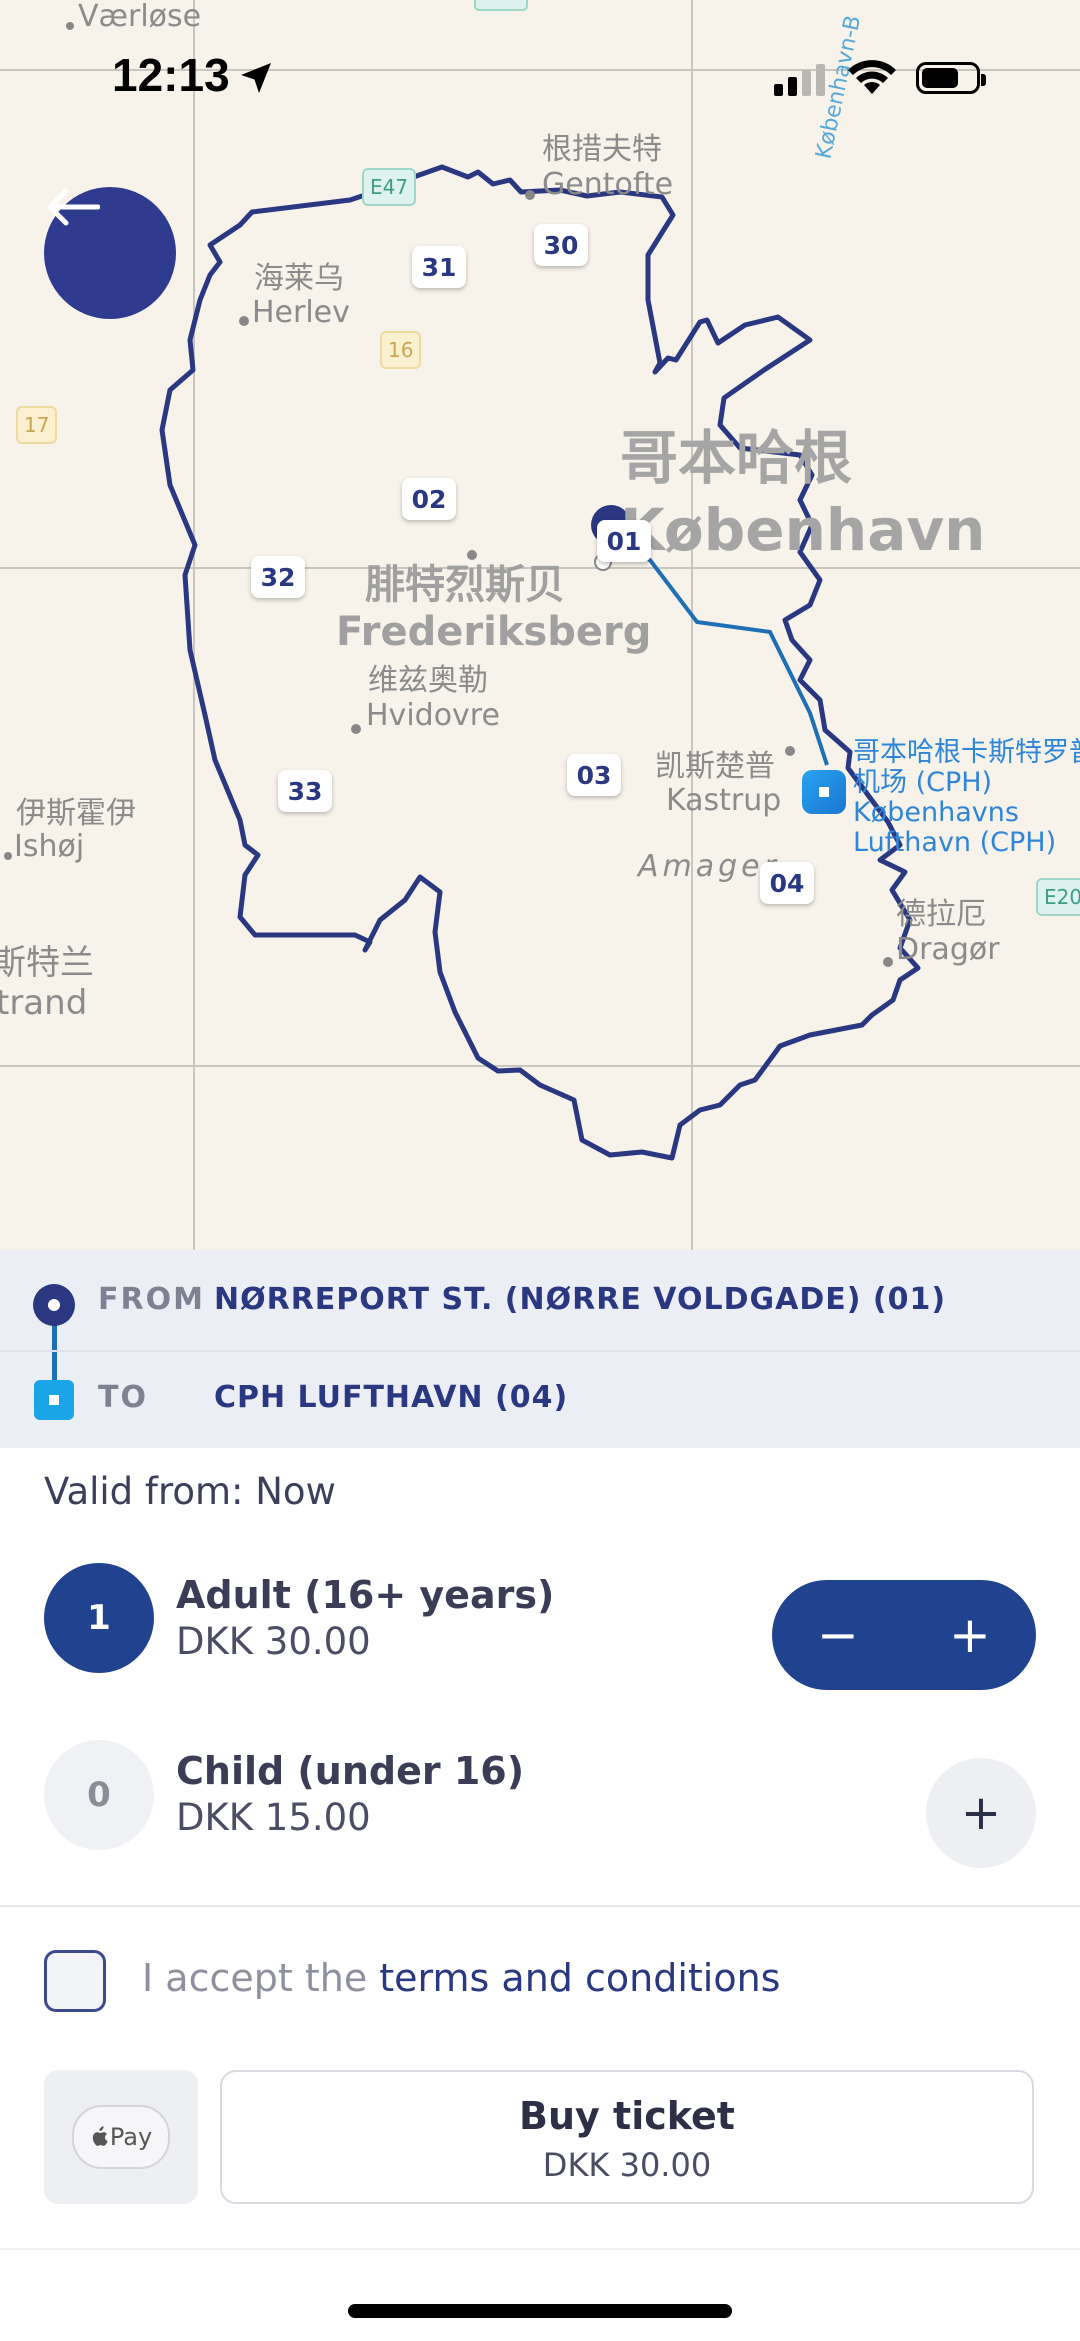  What do you see at coordinates (273, 1641) in the screenshot?
I see `adult-price: DKK 30.00` at bounding box center [273, 1641].